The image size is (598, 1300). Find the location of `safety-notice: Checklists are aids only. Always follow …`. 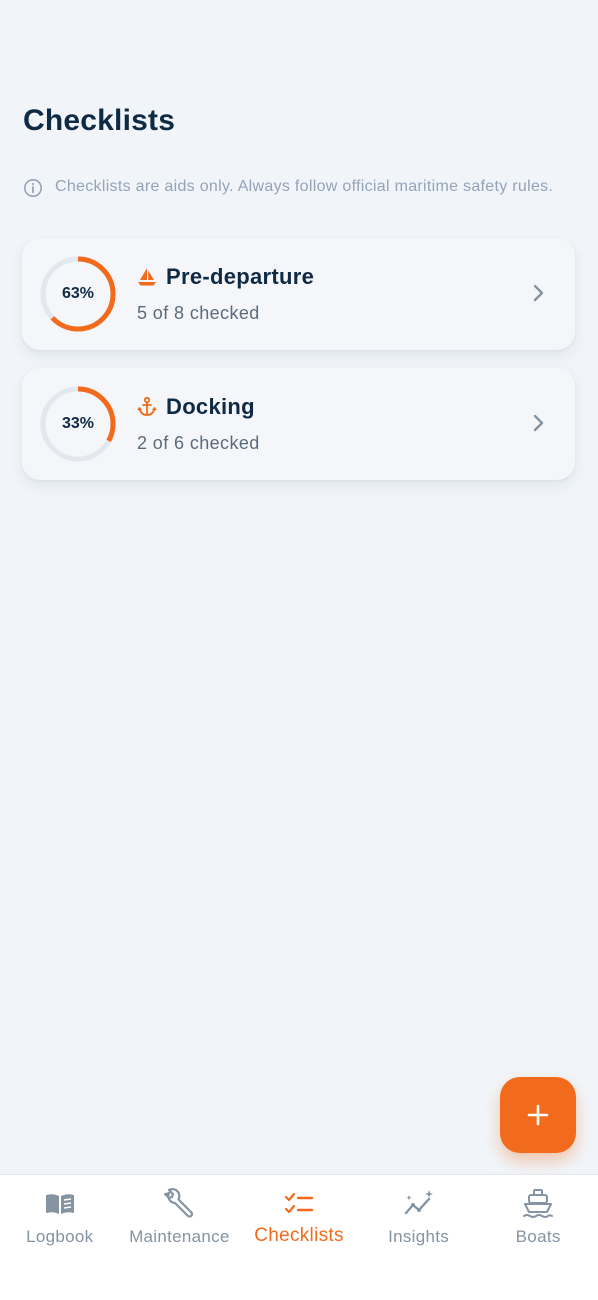

safety-notice: Checklists are aids only. Always follow … is located at coordinates (293, 187).